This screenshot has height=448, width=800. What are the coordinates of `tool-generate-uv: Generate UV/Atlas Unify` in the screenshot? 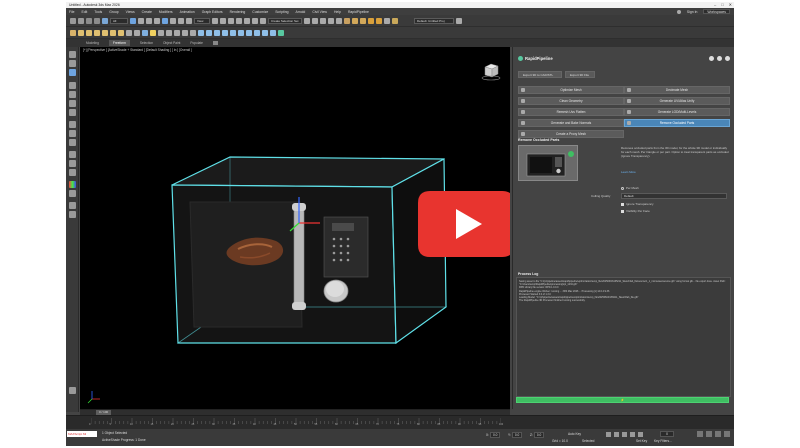 It's located at (677, 101).